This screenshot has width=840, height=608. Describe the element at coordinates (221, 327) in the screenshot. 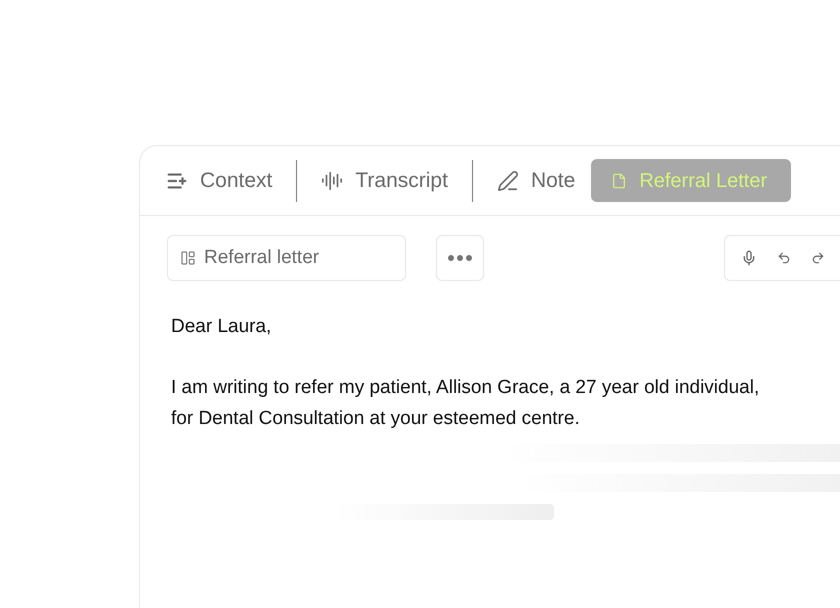

I see `letter-paragraph: Dear Laura,` at that location.